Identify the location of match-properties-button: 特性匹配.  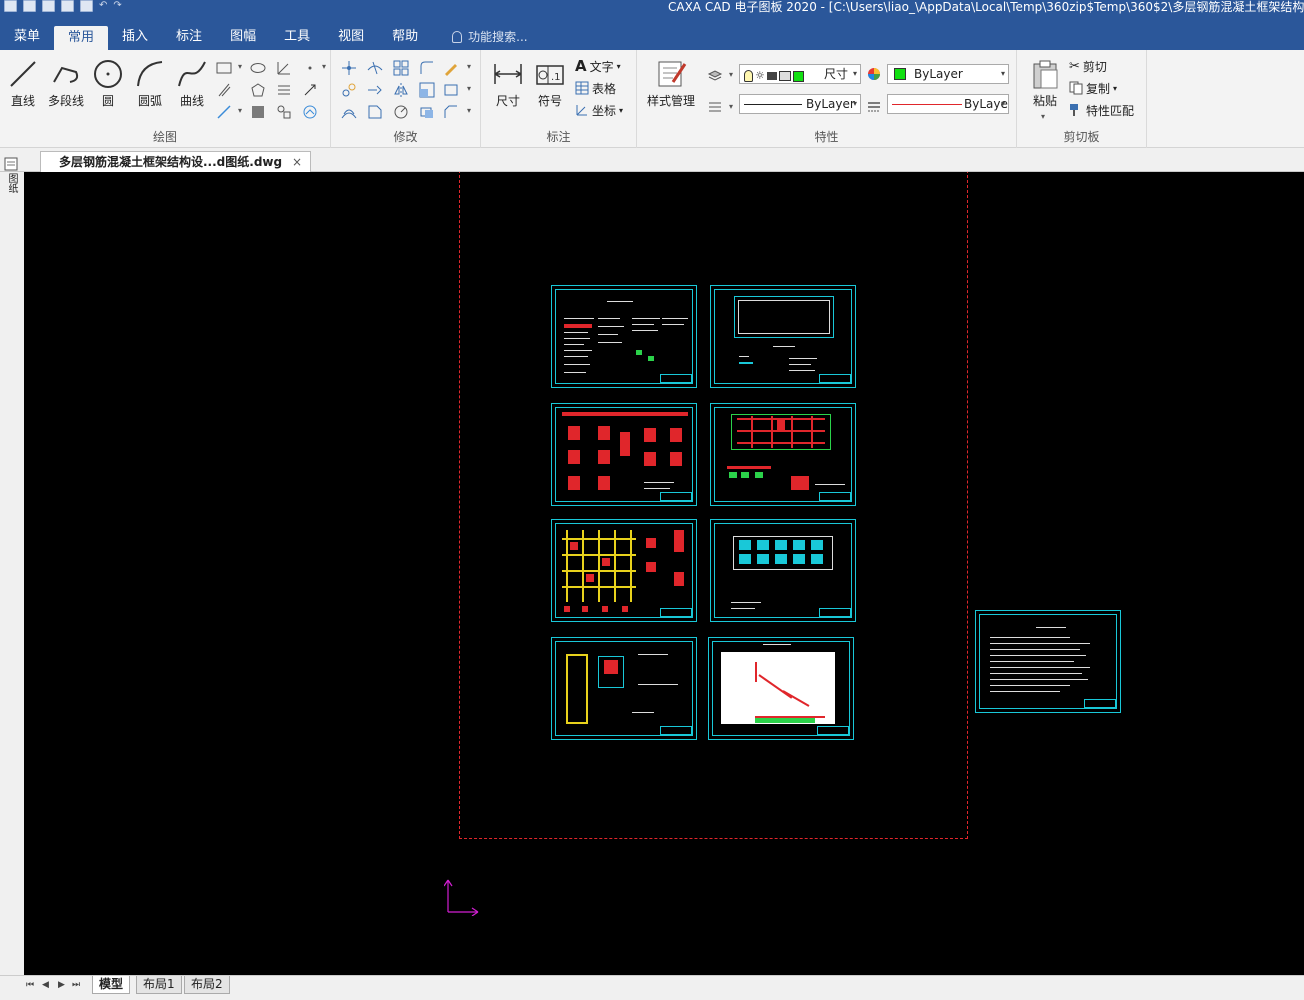
(1101, 110).